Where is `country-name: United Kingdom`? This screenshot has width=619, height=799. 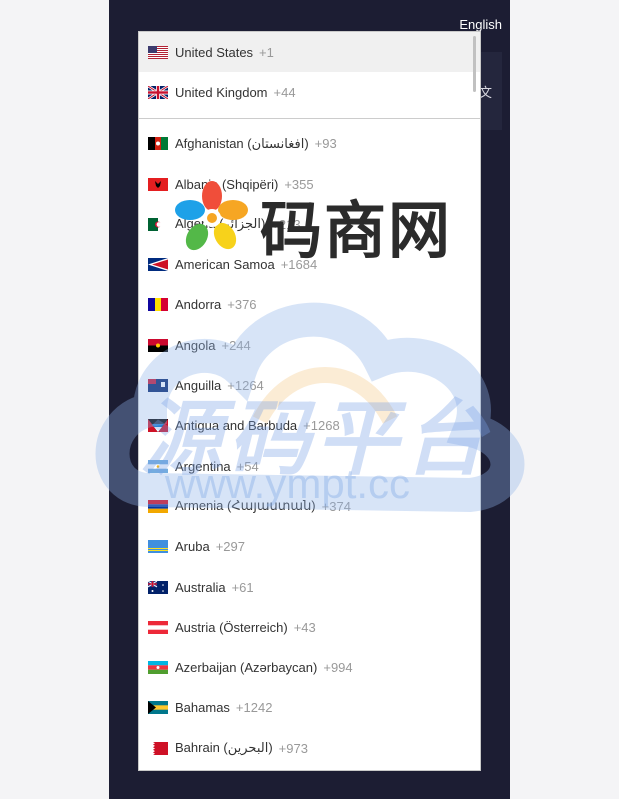 country-name: United Kingdom is located at coordinates (221, 92).